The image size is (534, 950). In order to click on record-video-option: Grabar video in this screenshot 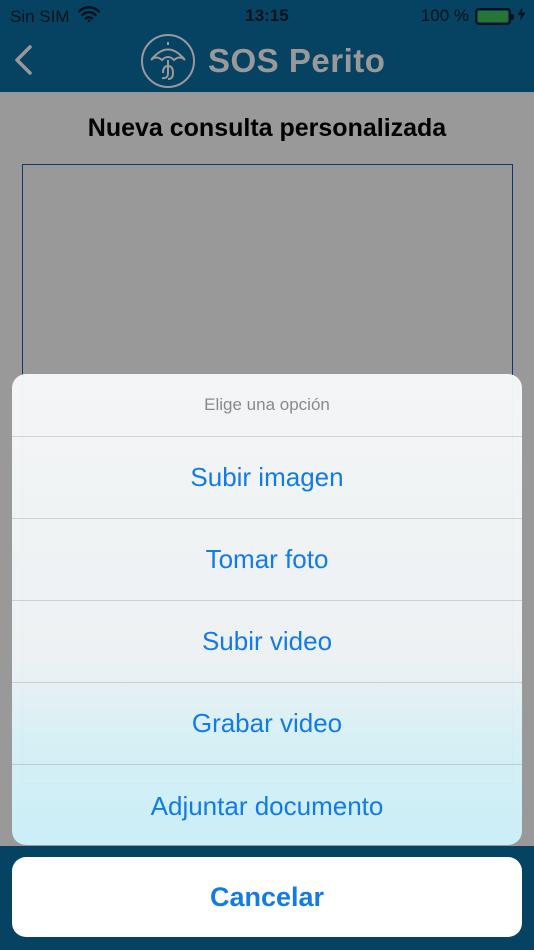, I will do `click(267, 724)`.